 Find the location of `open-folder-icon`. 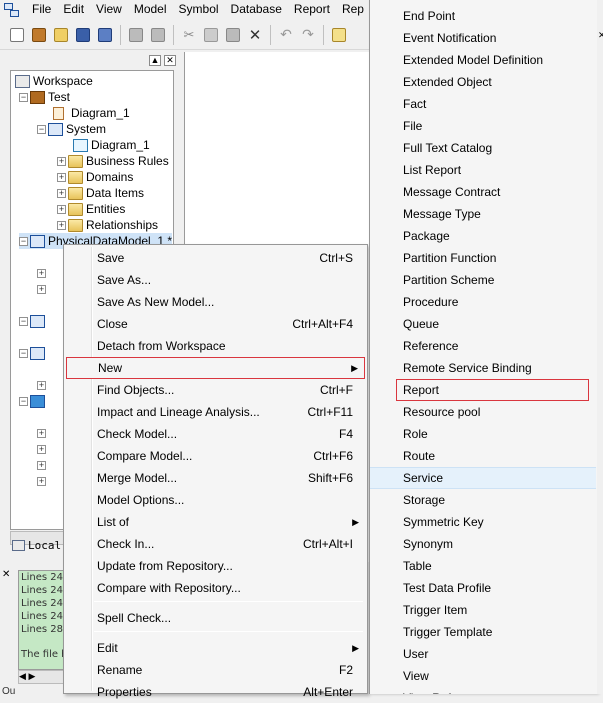

open-folder-icon is located at coordinates (61, 35).